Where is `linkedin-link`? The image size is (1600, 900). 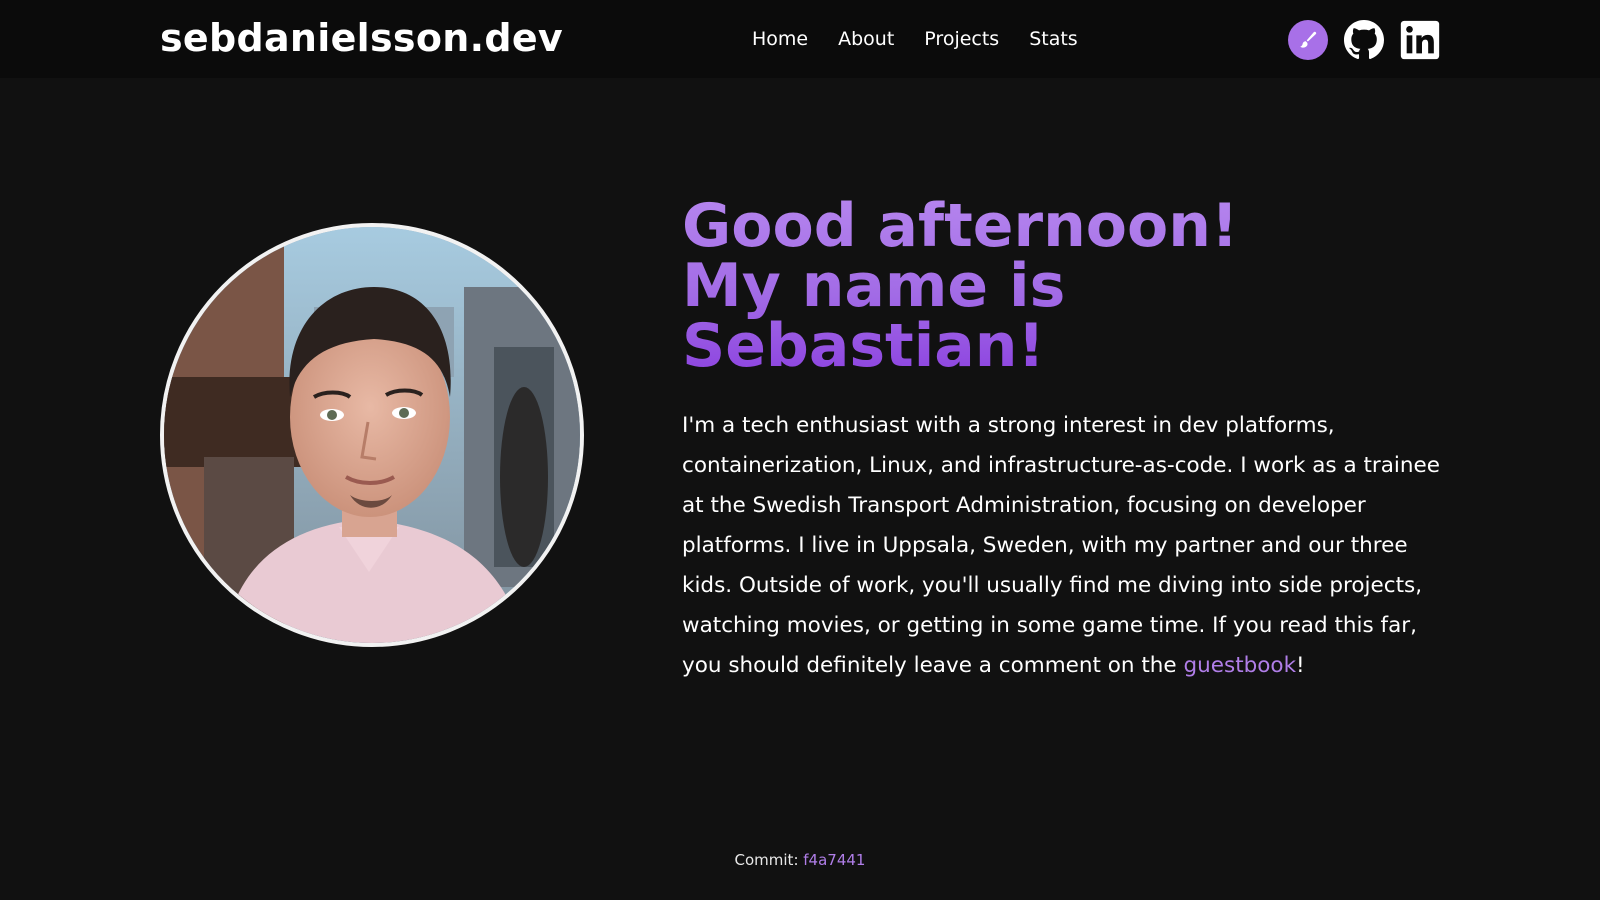
linkedin-link is located at coordinates (1420, 40).